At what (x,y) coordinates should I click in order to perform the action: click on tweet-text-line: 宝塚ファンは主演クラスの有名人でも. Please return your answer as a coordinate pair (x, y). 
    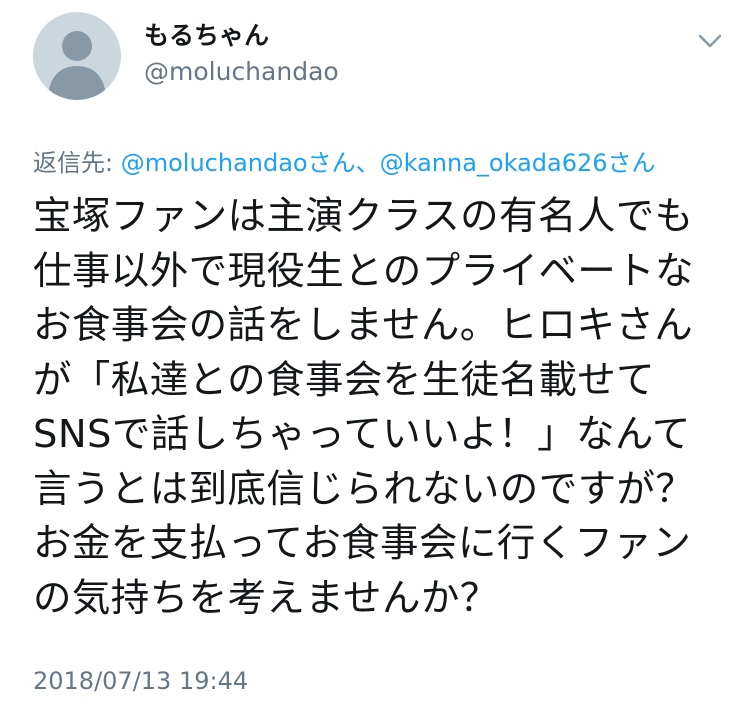
    Looking at the image, I should click on (363, 216).